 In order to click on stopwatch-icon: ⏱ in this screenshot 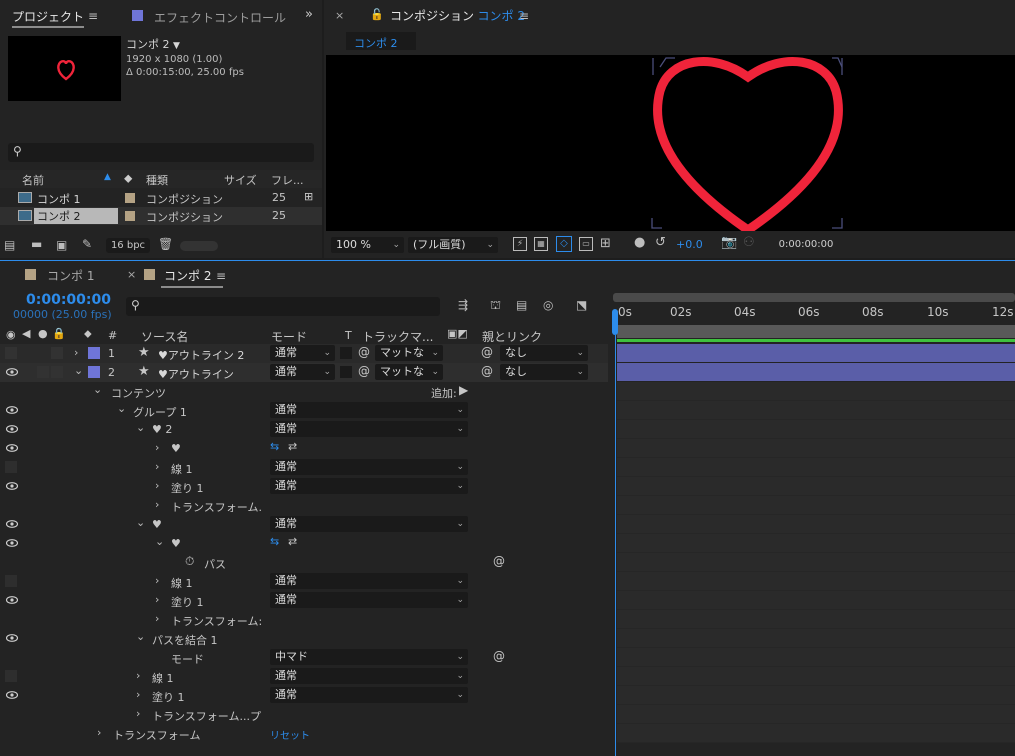, I will do `click(189, 561)`.